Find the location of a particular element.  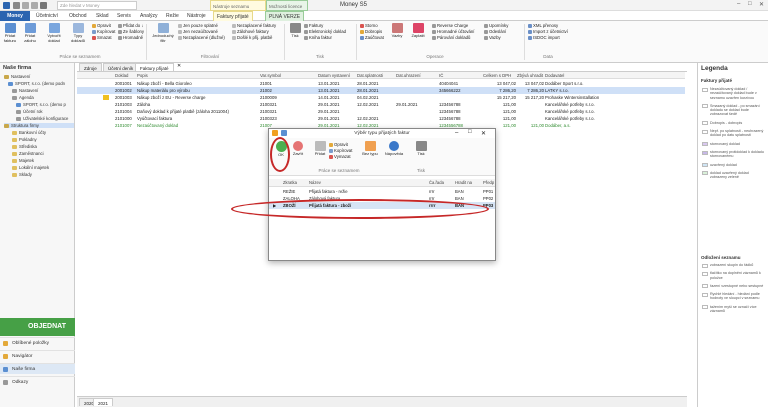

legend-item: řazení vzestupné nebo sestupné is located at coordinates (734, 286).